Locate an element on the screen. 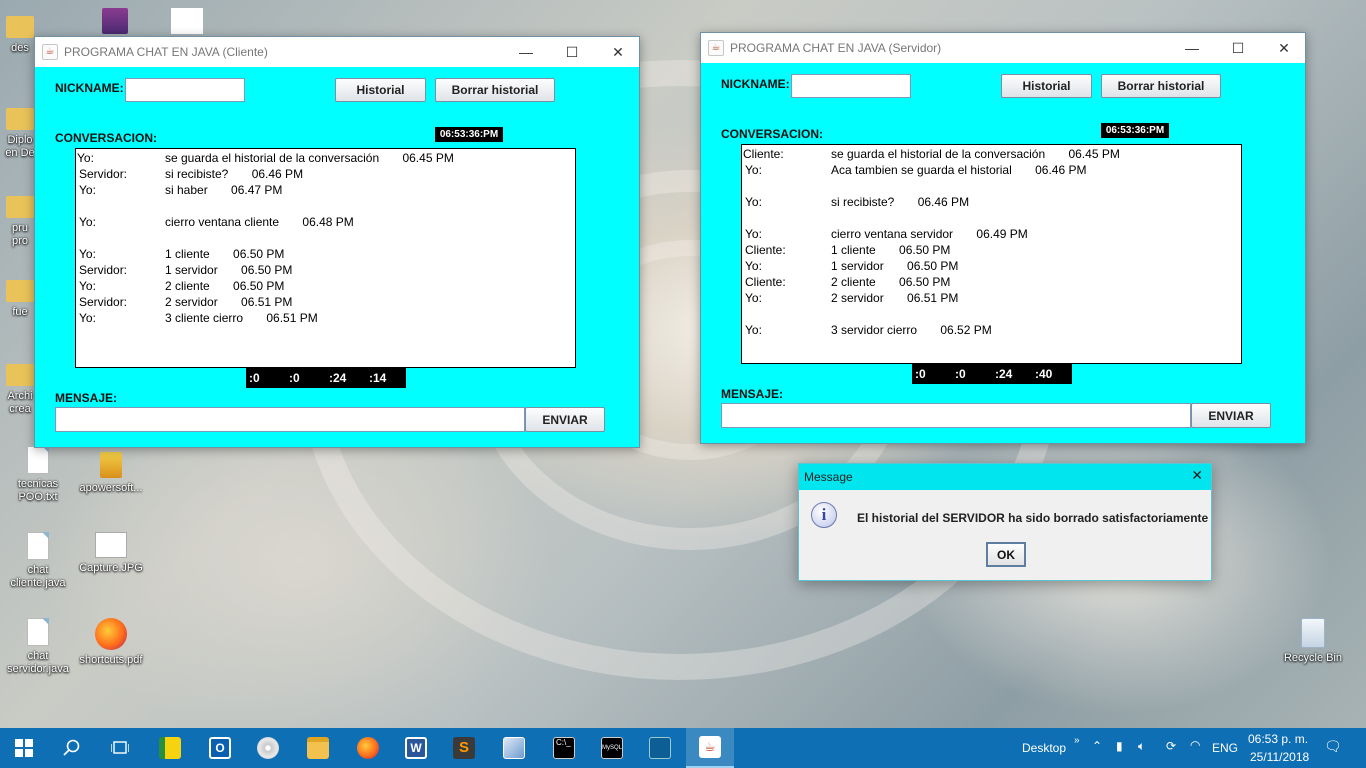  sublime-icon: S is located at coordinates (464, 748).